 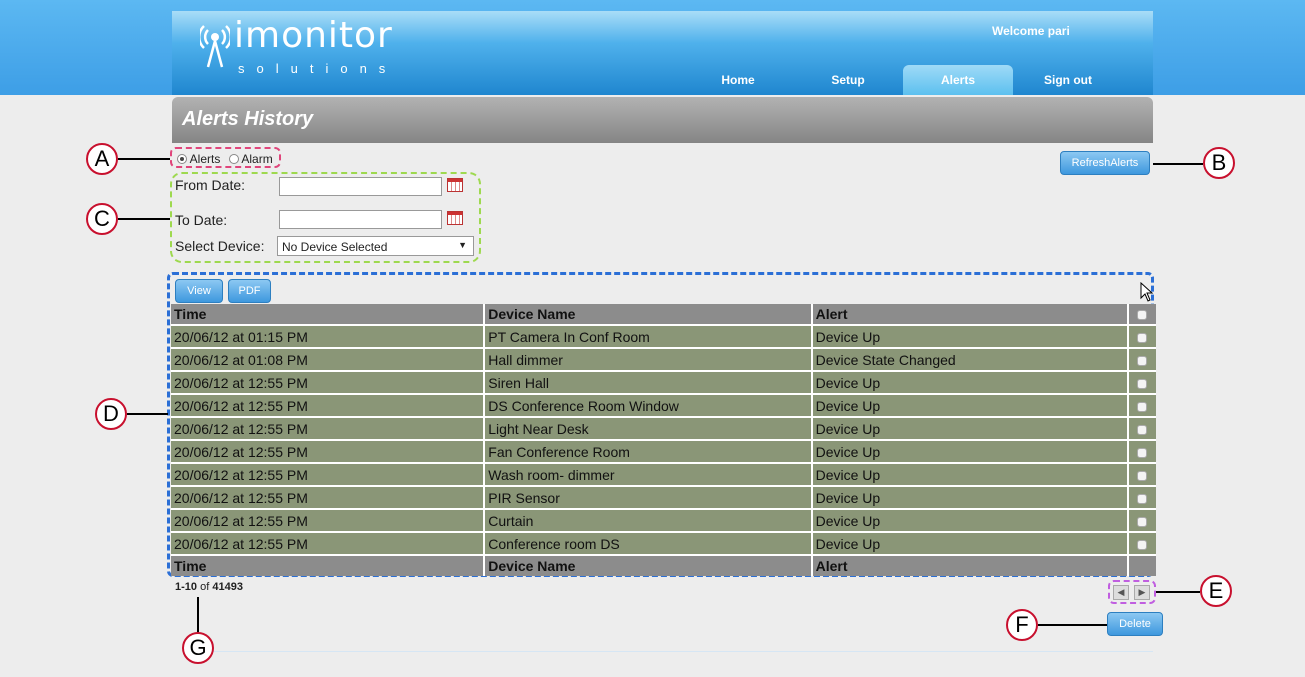 I want to click on cell-device-name: Hall dimmer, so click(x=648, y=359).